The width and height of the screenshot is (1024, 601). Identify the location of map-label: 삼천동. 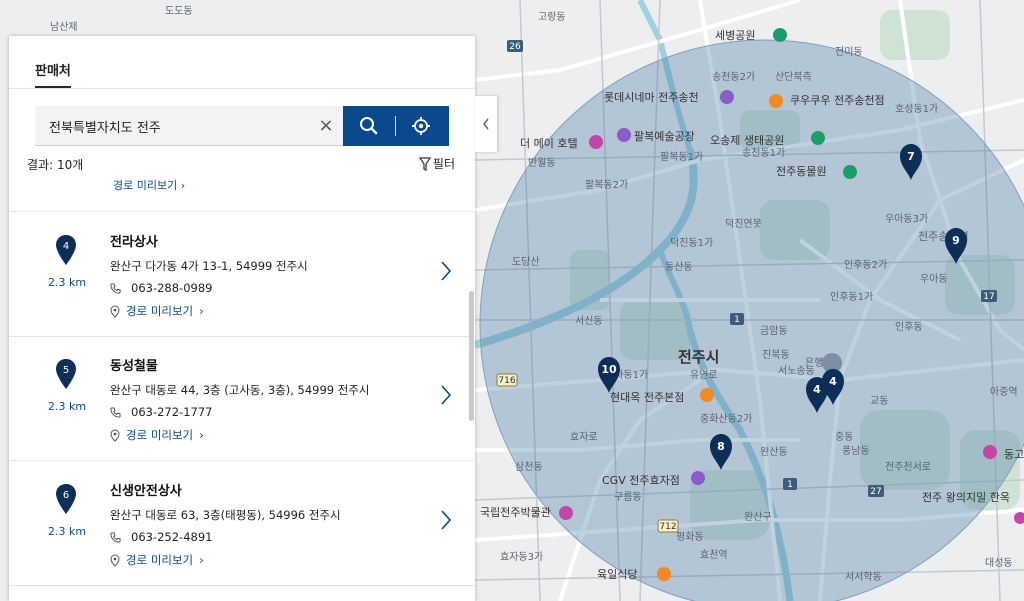
(529, 467).